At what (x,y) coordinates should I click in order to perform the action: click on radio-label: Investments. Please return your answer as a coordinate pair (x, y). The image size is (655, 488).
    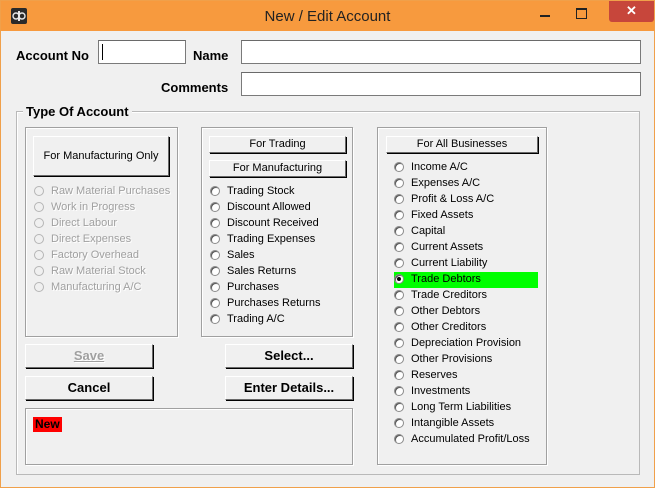
    Looking at the image, I should click on (441, 391).